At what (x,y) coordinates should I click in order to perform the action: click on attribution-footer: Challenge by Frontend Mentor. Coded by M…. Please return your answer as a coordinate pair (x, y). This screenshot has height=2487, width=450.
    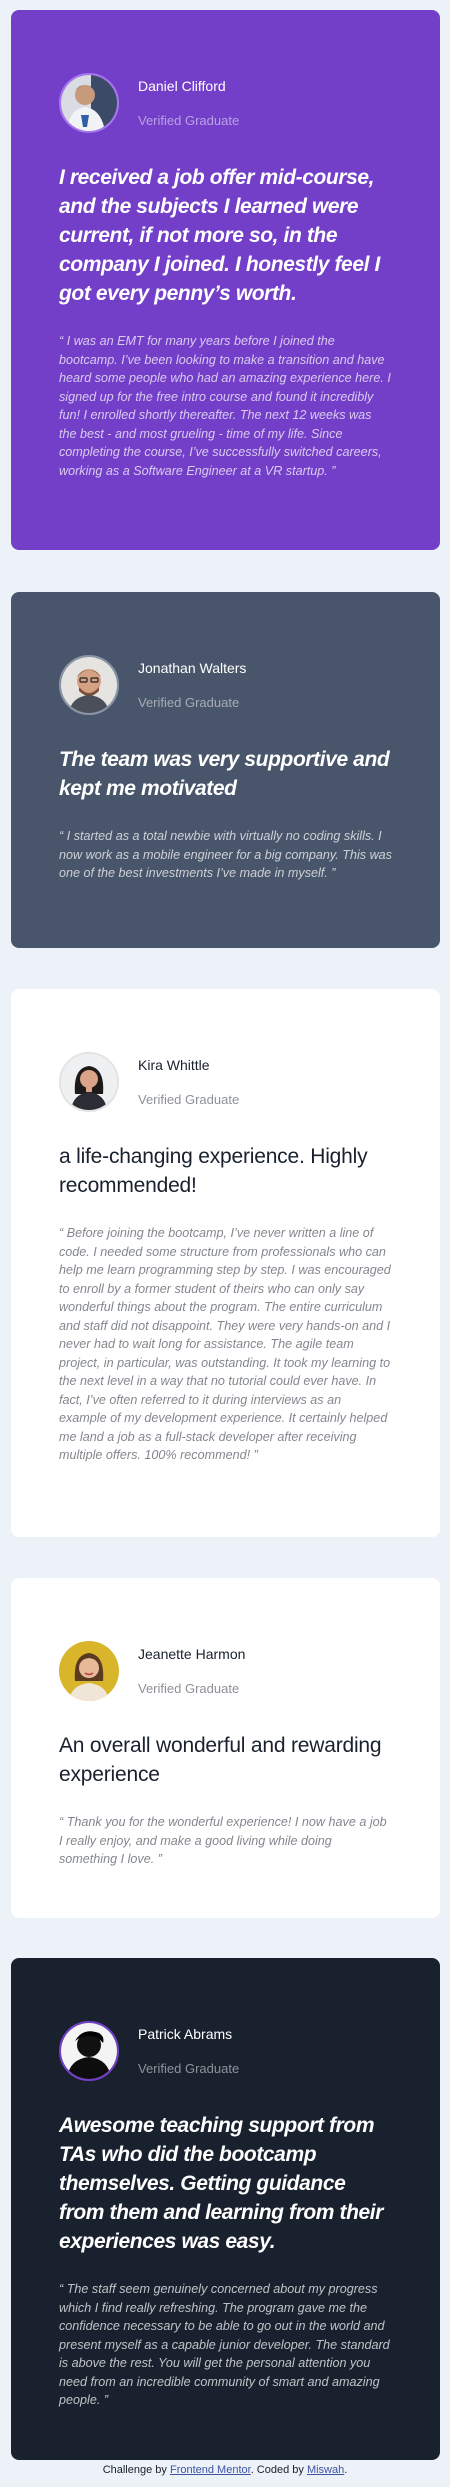
    Looking at the image, I should click on (225, 2470).